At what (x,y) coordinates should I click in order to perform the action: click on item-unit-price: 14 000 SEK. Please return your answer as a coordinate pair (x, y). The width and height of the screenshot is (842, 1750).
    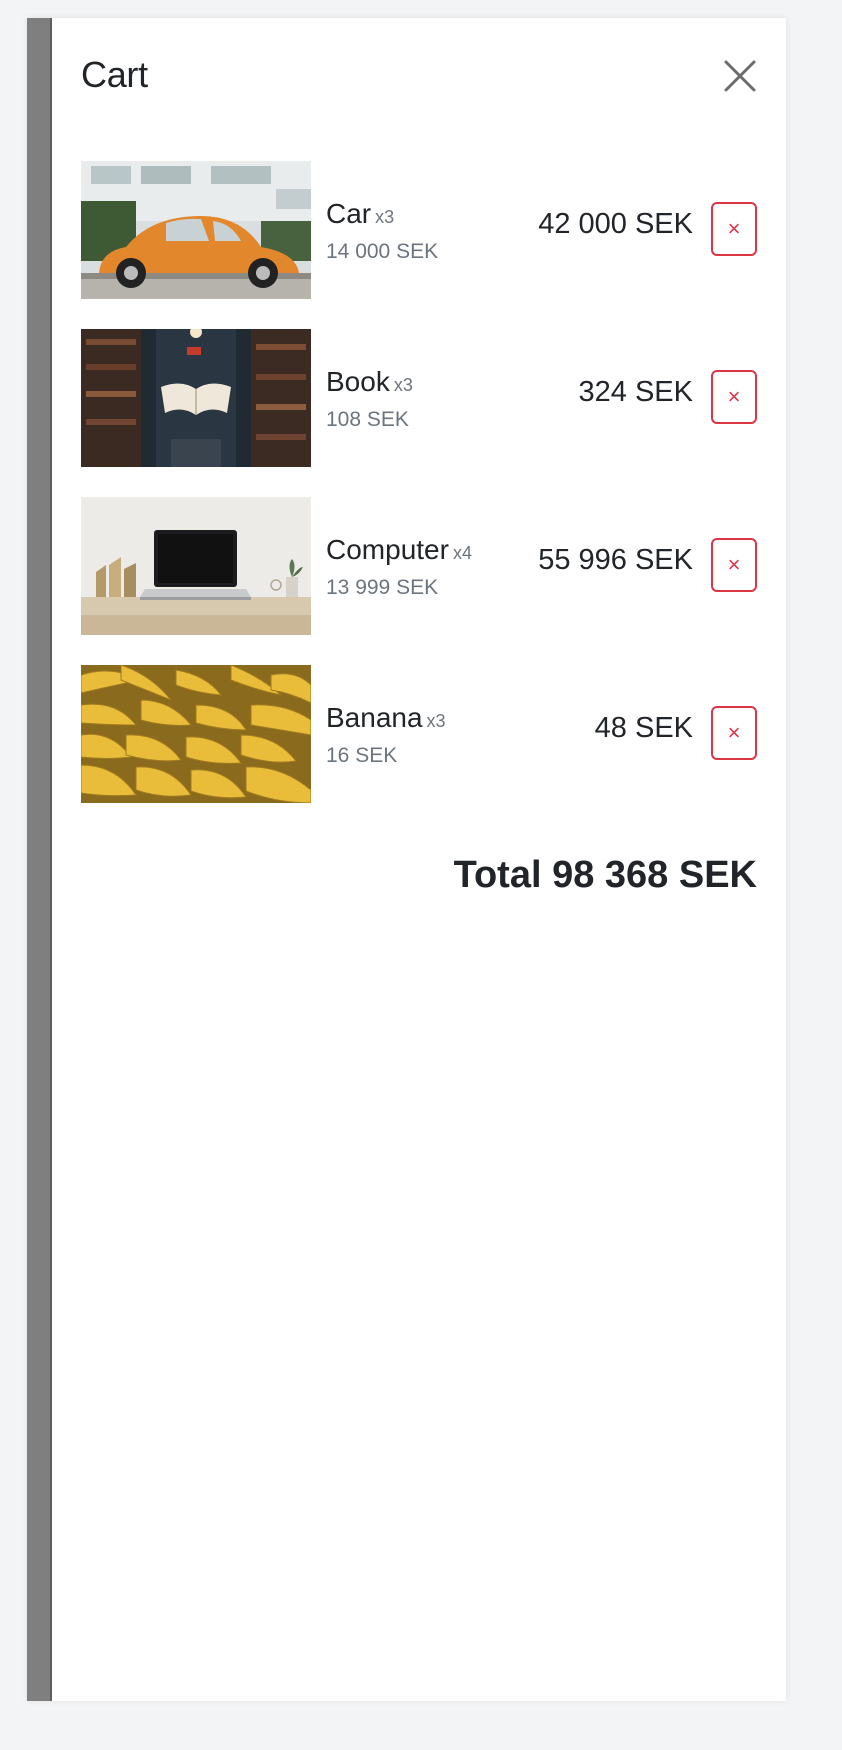
    Looking at the image, I should click on (382, 251).